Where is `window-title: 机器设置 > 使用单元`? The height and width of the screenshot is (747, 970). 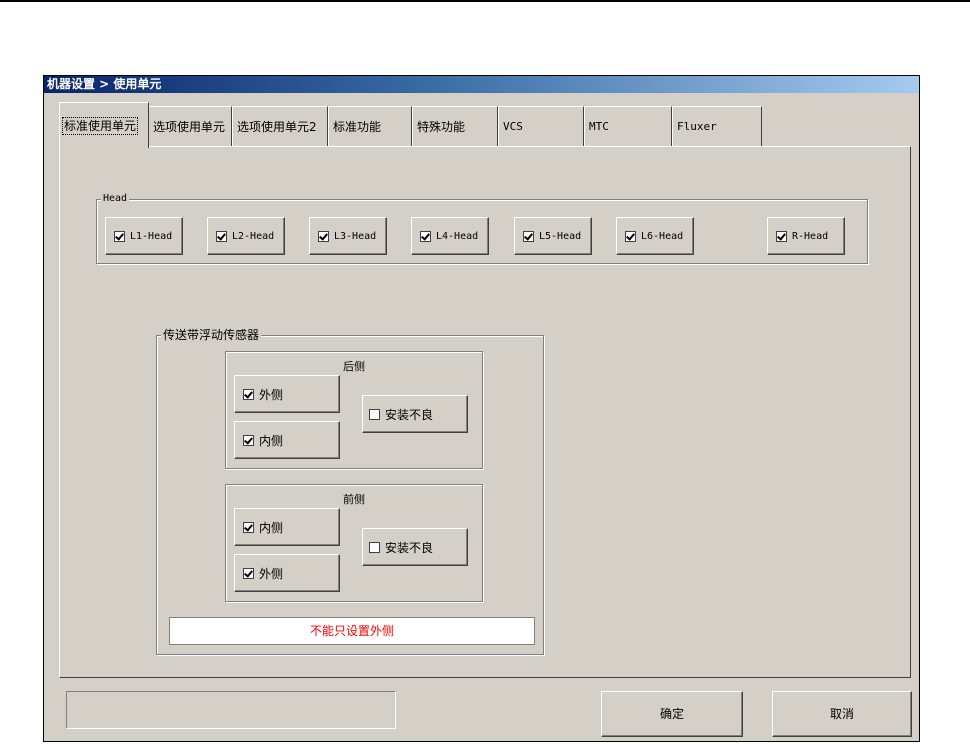
window-title: 机器设置 > 使用单元 is located at coordinates (481, 84).